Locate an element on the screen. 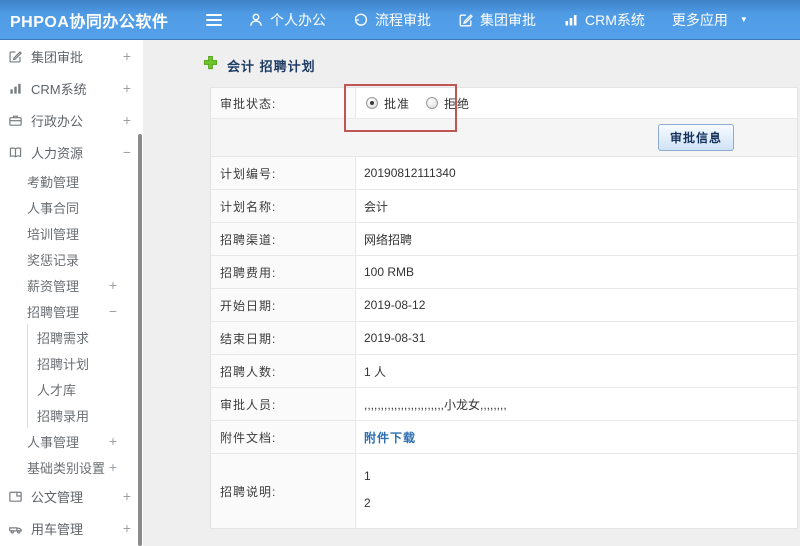  recruitment-submenu: 招聘需求 招聘计划 人才库 招聘录用 is located at coordinates (85, 376).